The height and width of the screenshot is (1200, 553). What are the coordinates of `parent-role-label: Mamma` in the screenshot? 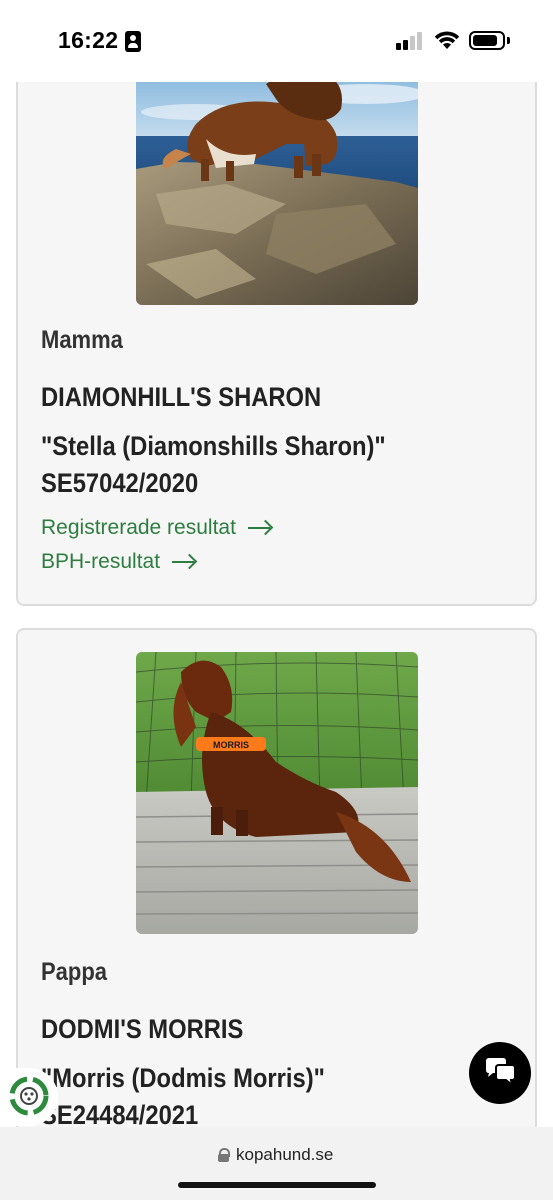 It's located at (82, 340).